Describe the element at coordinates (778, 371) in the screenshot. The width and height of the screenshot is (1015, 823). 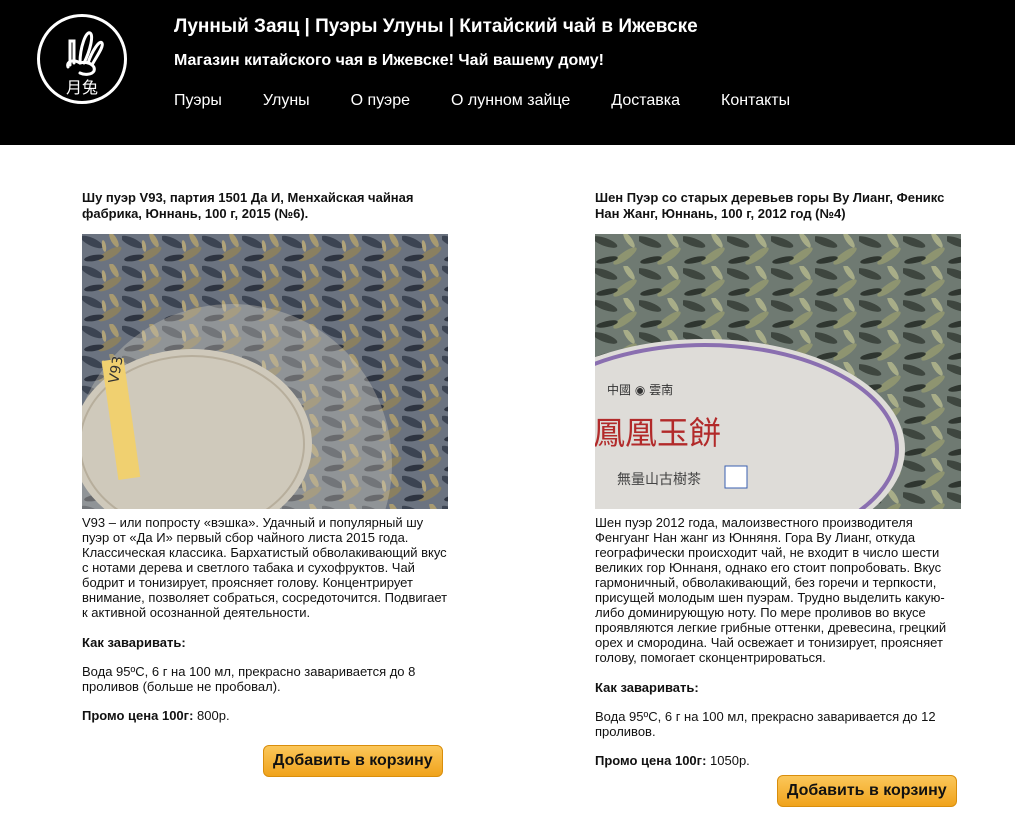
I see `product-image: 中國 ◉ 雲南 鳳凰玉餅 無量山古樹茶` at that location.